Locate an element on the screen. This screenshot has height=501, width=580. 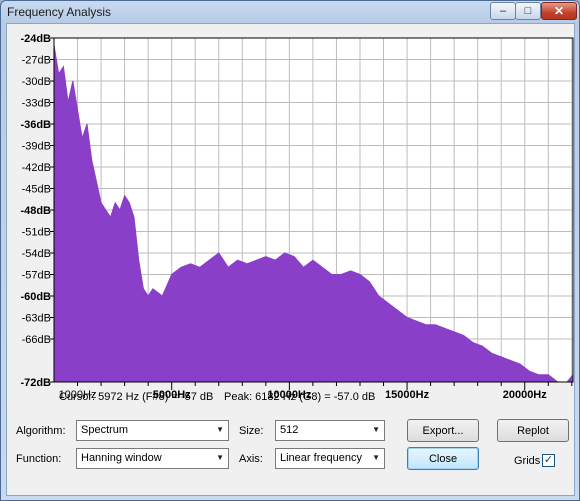
size-value: 512 is located at coordinates (289, 430).